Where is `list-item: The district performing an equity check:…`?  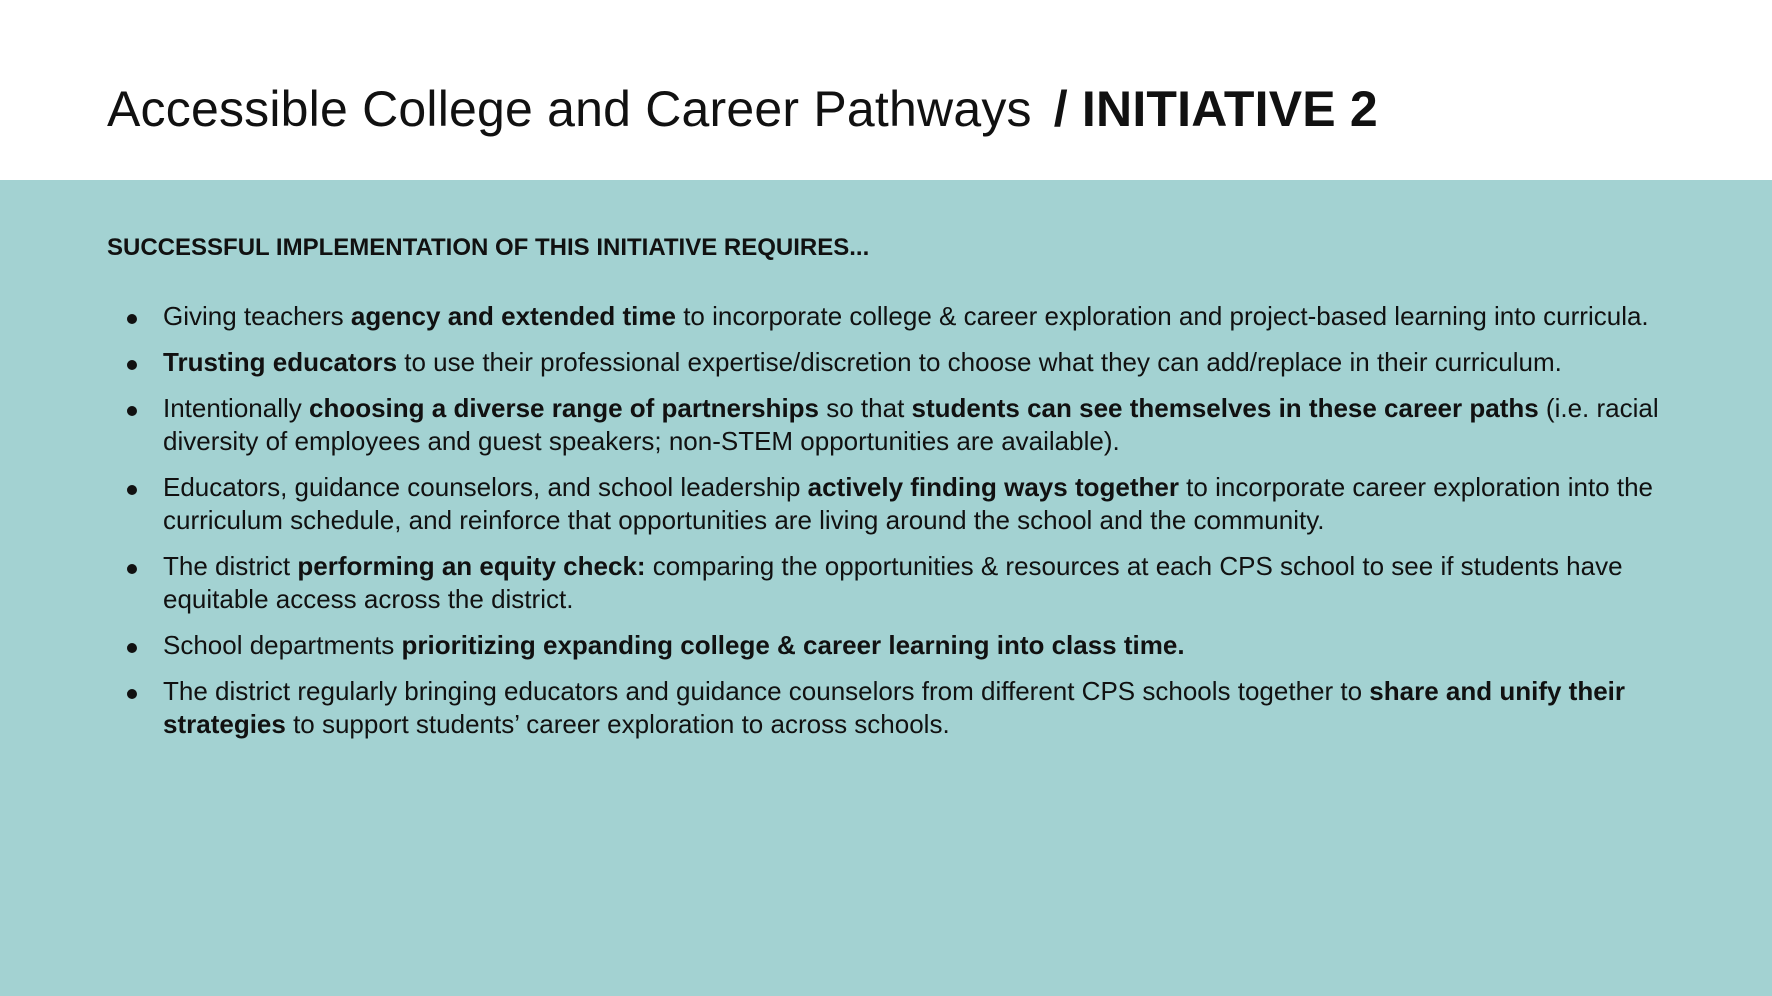 list-item: The district performing an equity check:… is located at coordinates (902, 583).